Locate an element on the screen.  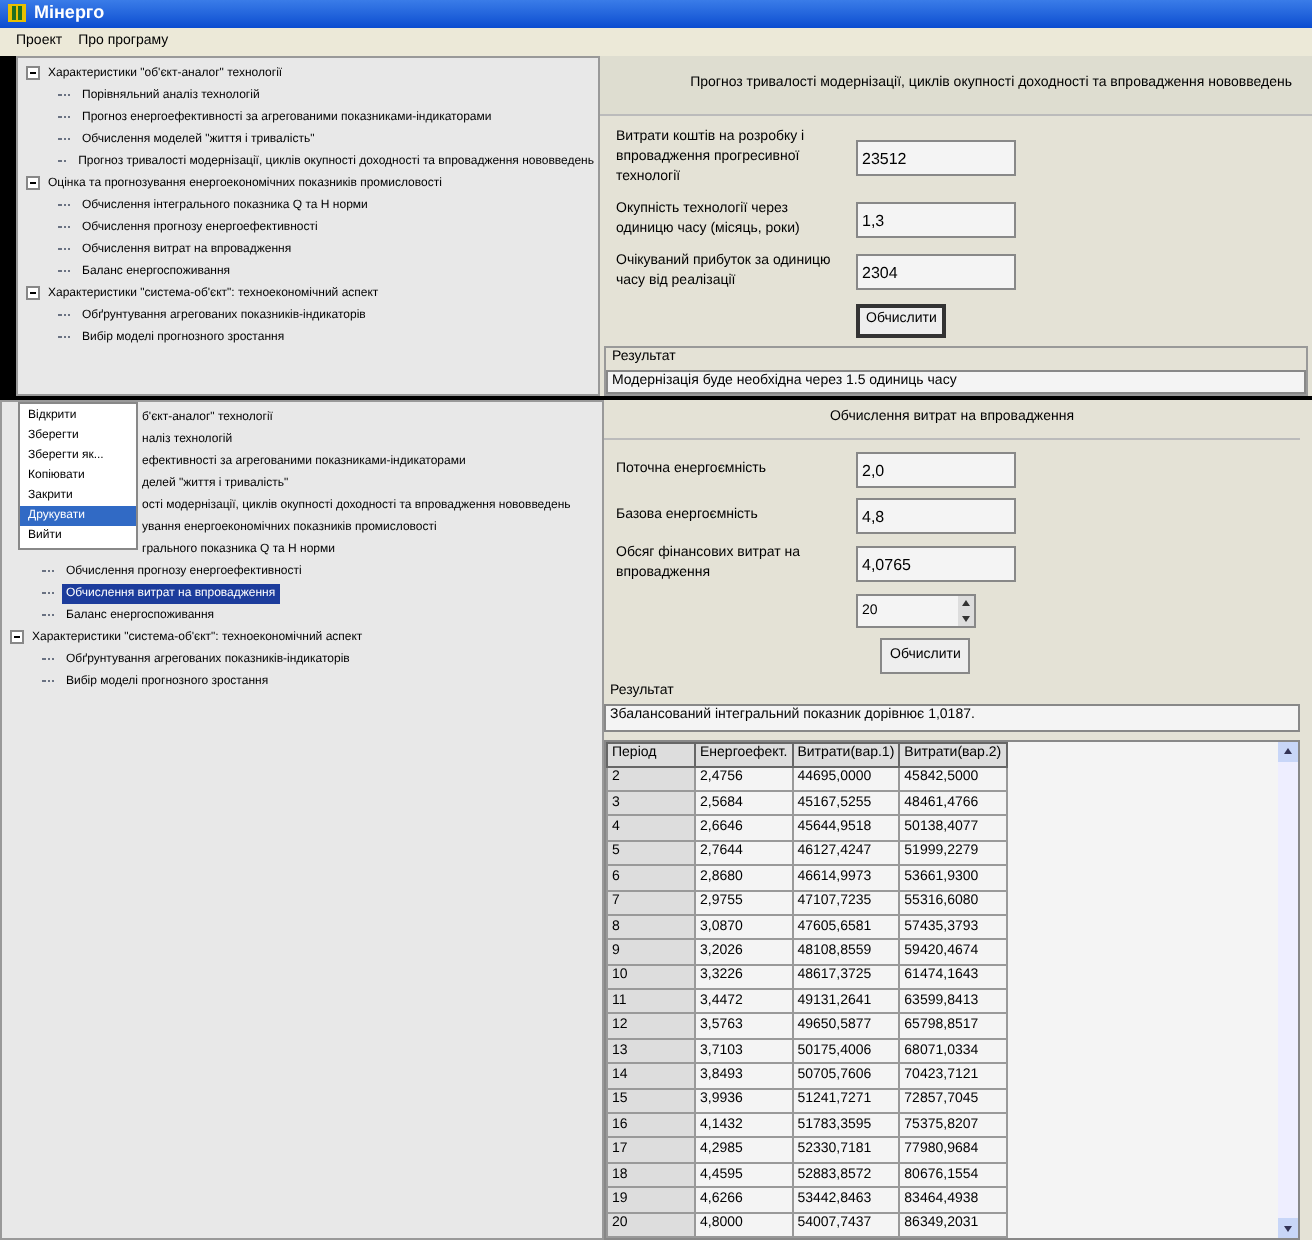
scroll-down-icon is located at coordinates (1288, 1228).